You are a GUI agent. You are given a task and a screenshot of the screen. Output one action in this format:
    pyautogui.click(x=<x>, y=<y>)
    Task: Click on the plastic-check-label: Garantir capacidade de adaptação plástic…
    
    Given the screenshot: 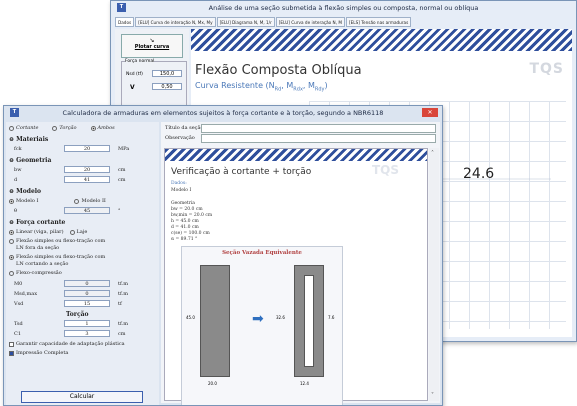 What is the action you would take?
    pyautogui.click(x=70, y=344)
    